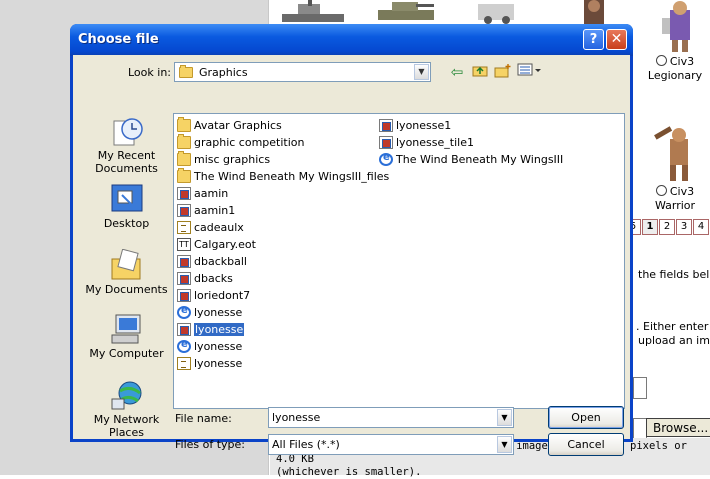 The image size is (710, 479). What do you see at coordinates (457, 72) in the screenshot?
I see `back-arrow-icon: ⇦` at bounding box center [457, 72].